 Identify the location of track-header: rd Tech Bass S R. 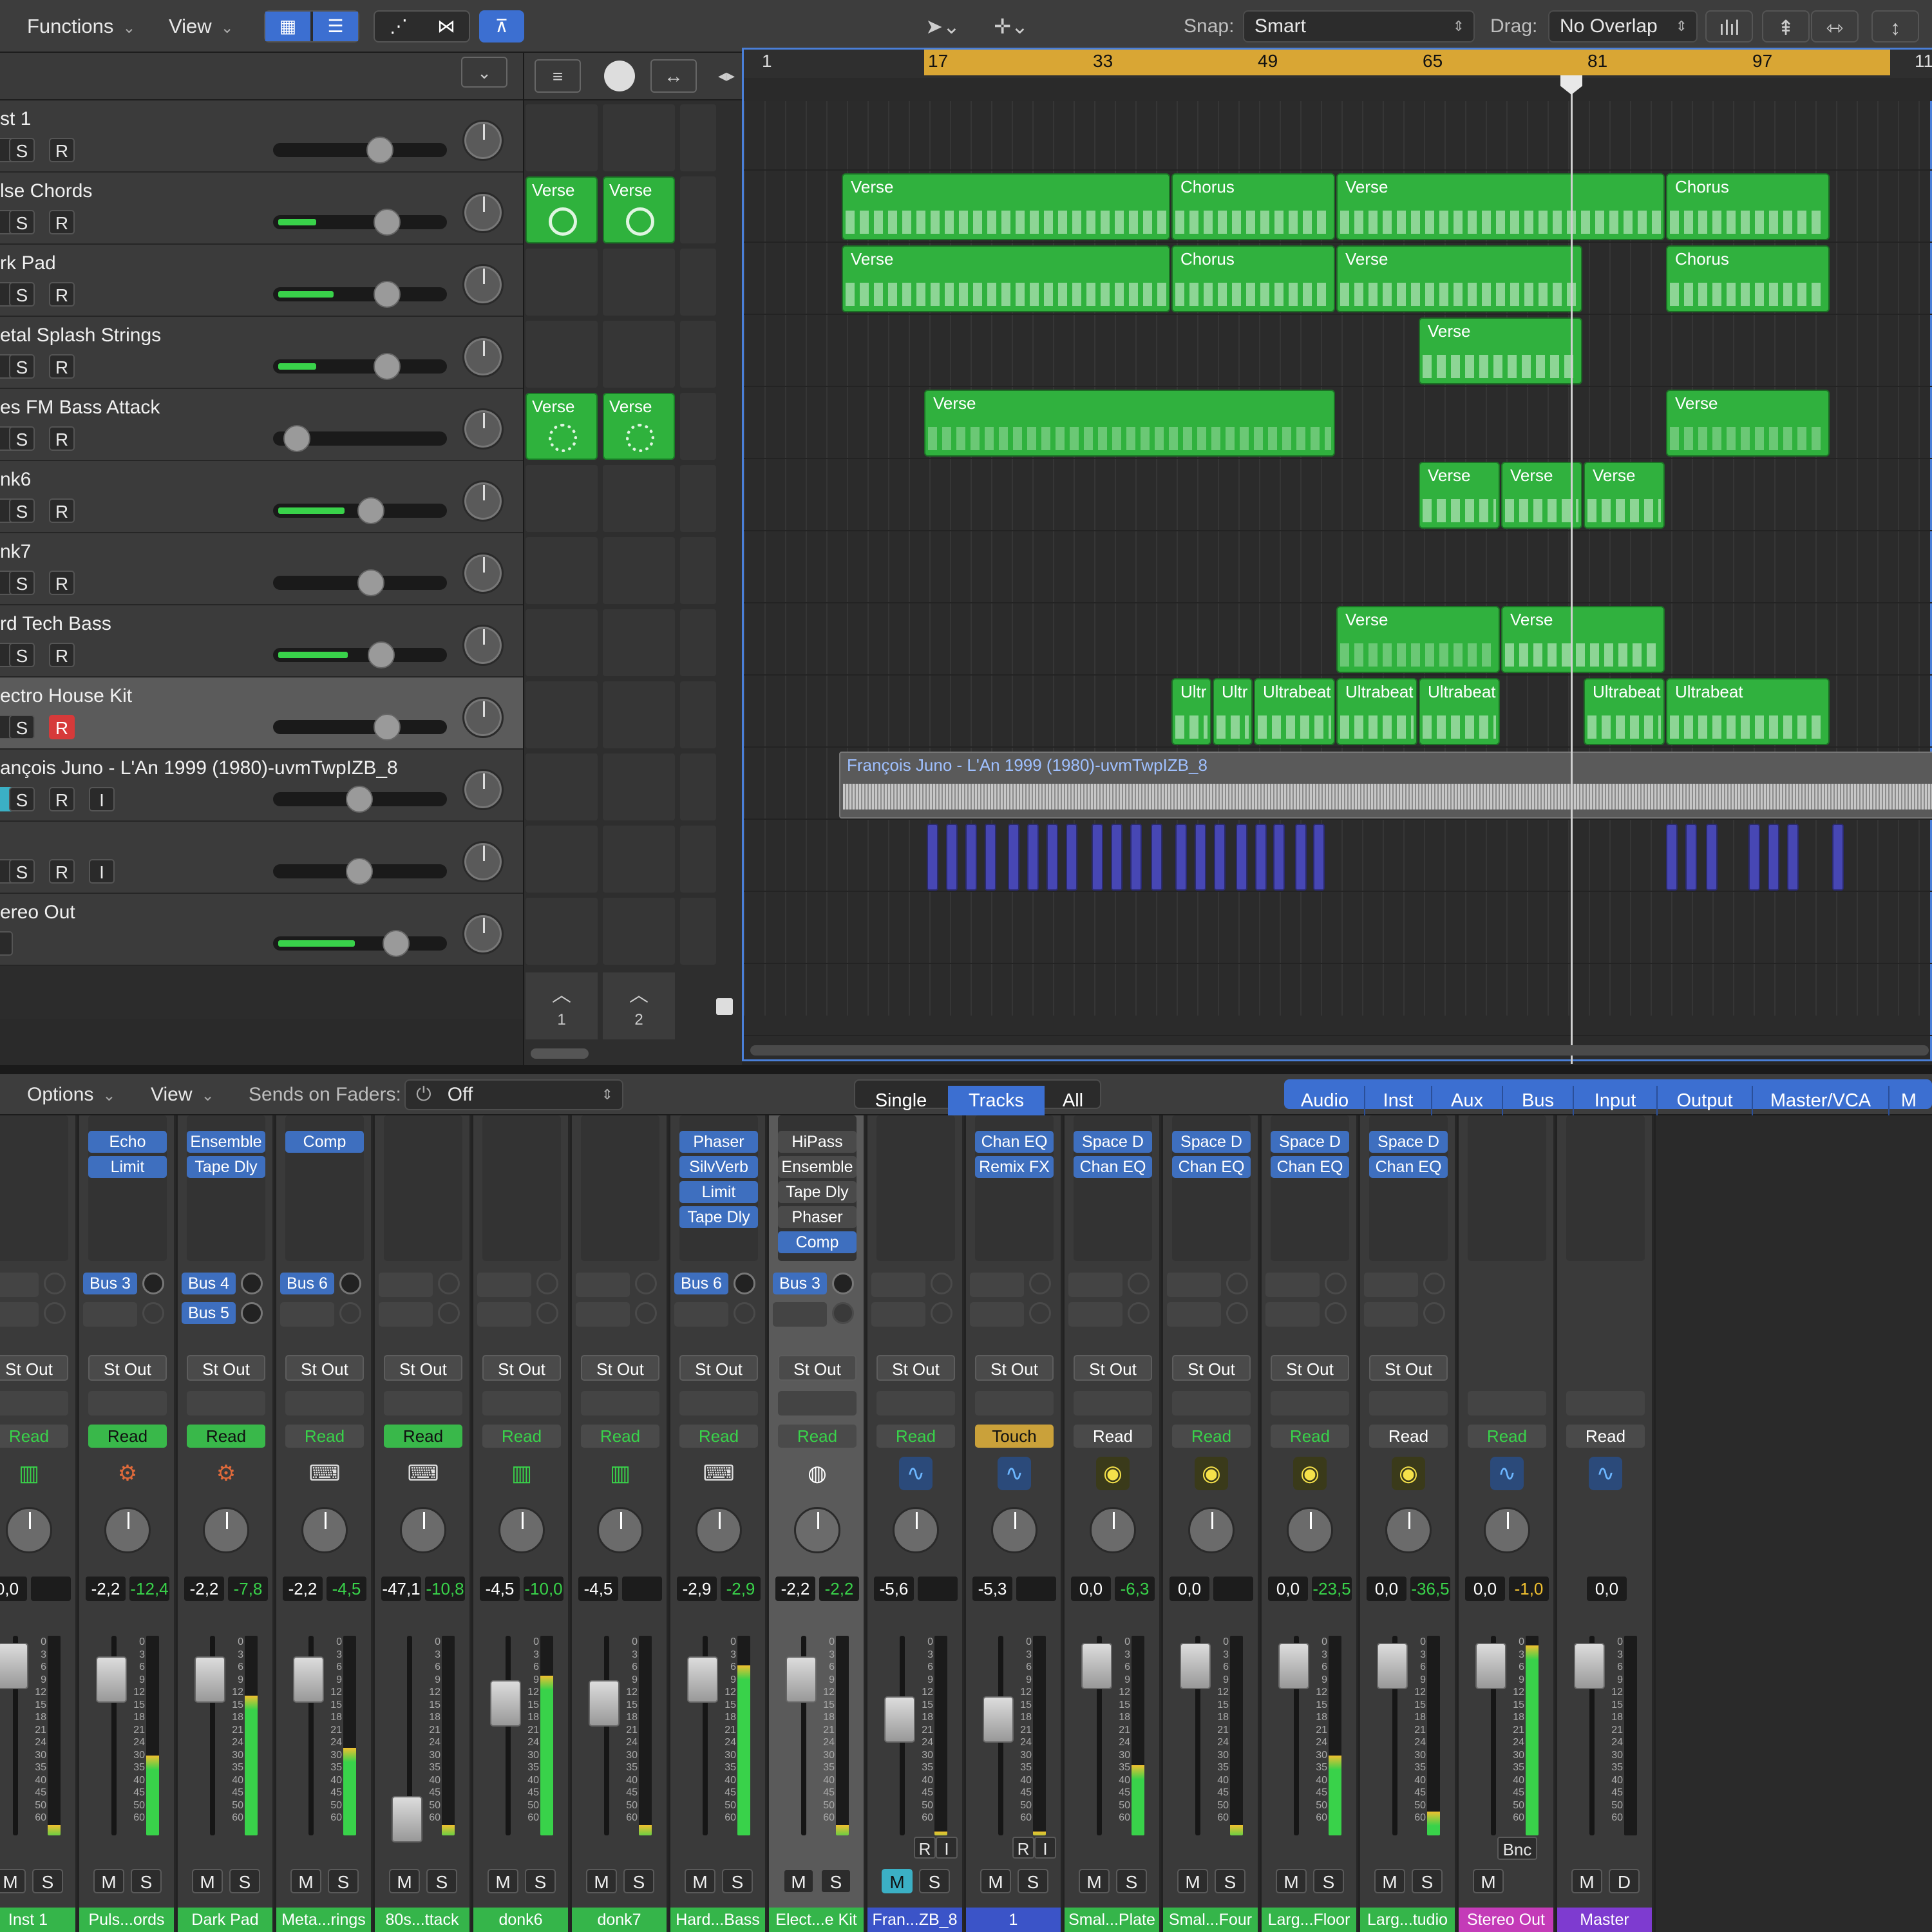
(261, 641).